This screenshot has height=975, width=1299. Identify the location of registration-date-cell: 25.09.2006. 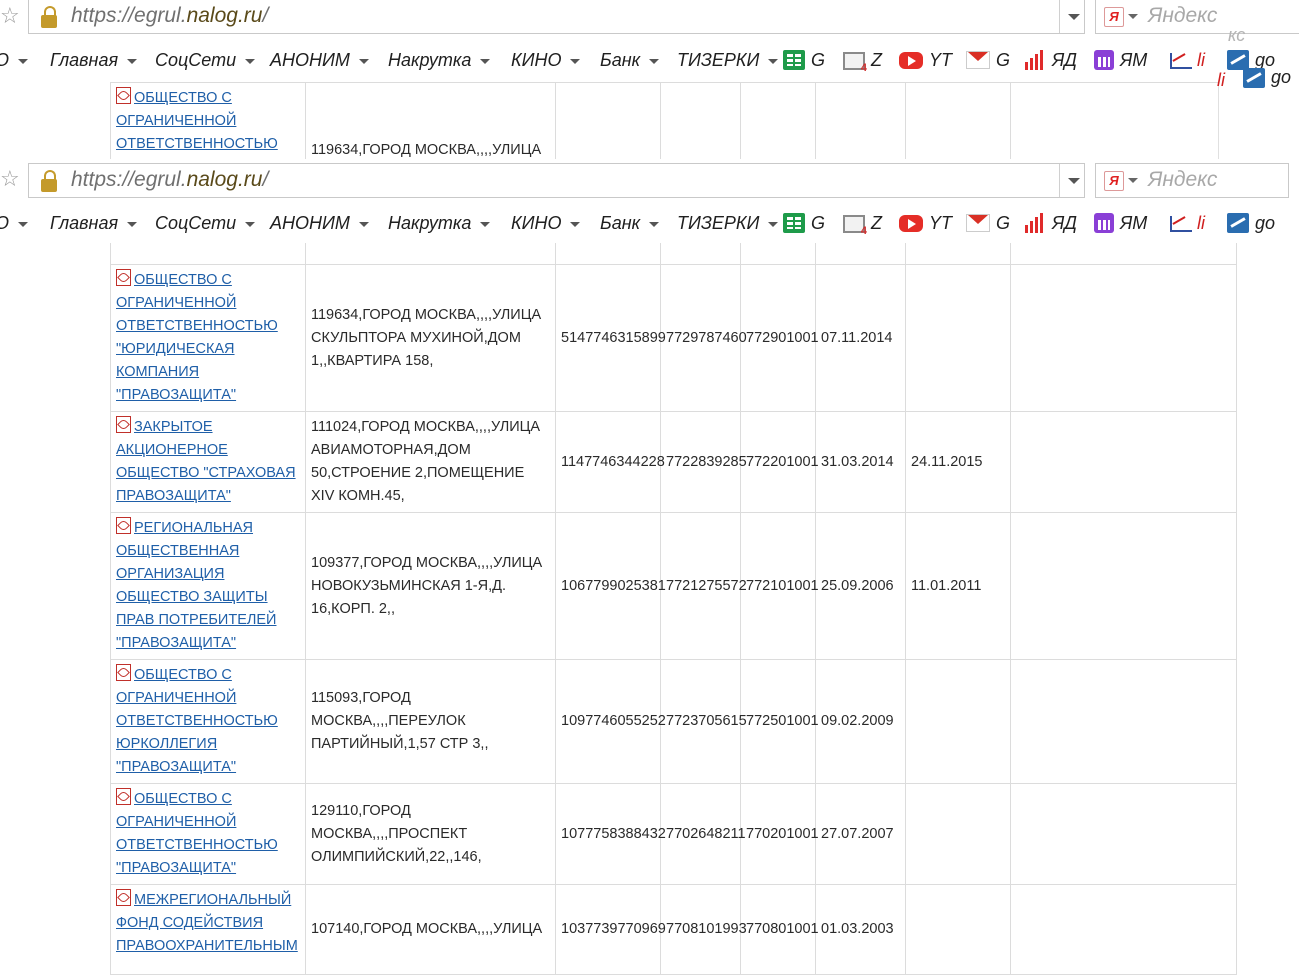
(860, 586).